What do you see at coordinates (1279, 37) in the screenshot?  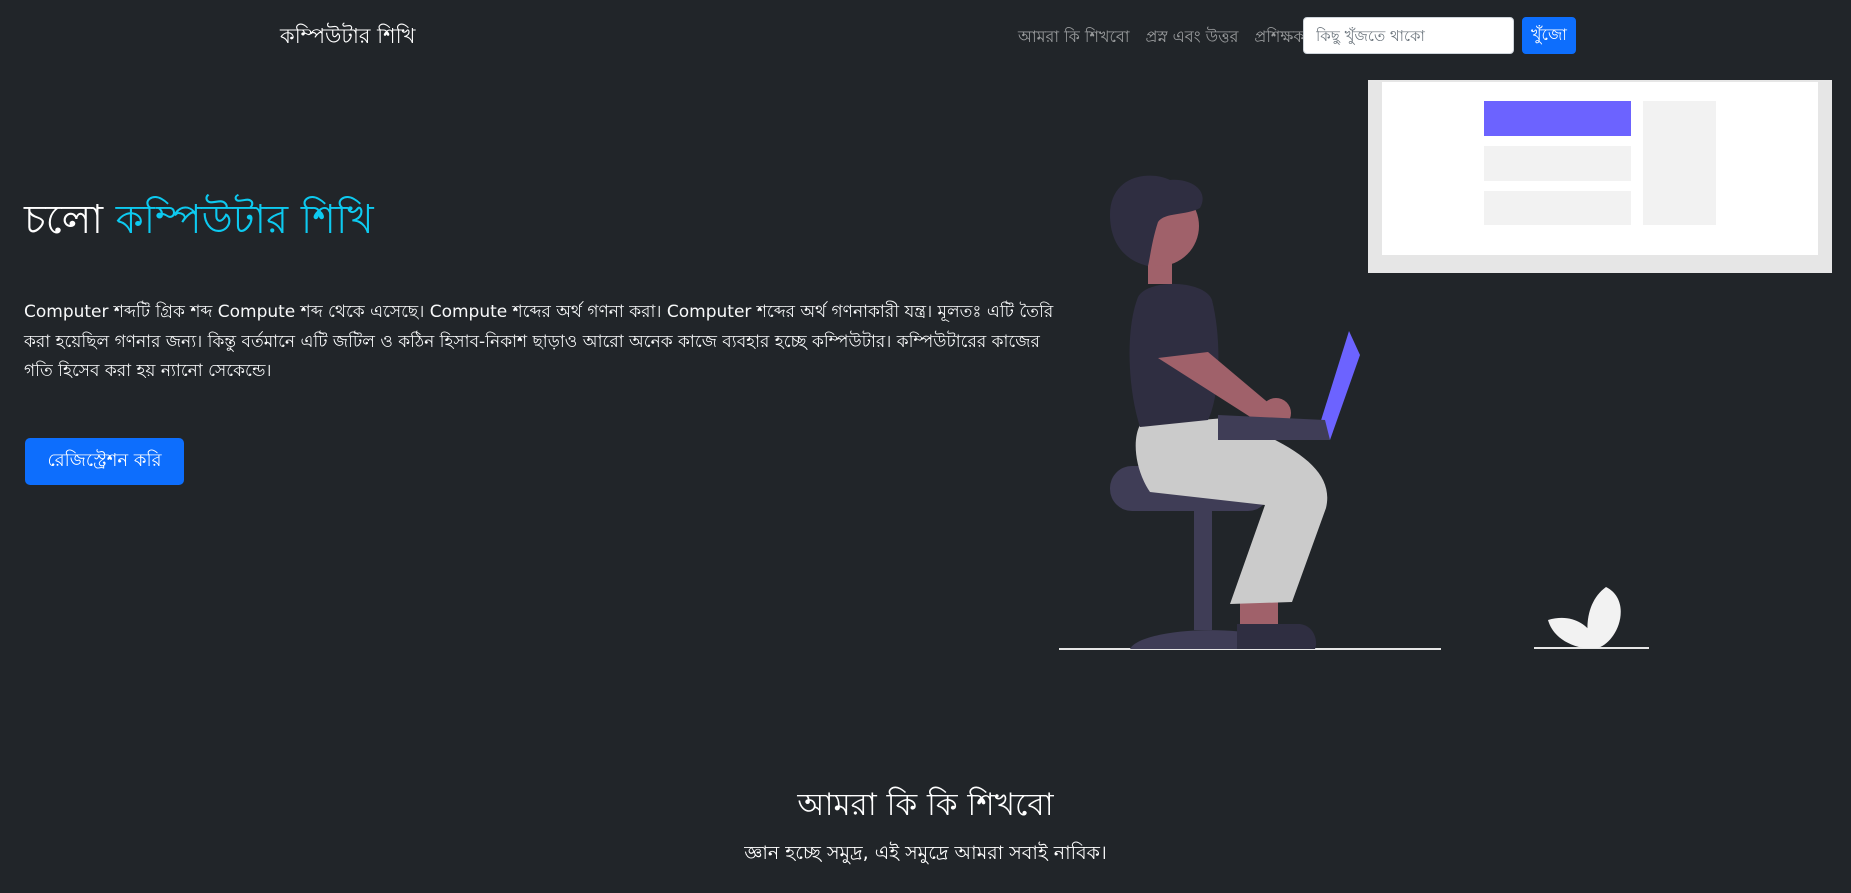 I see `nav-link-trainers: প্রশিক্ষক` at bounding box center [1279, 37].